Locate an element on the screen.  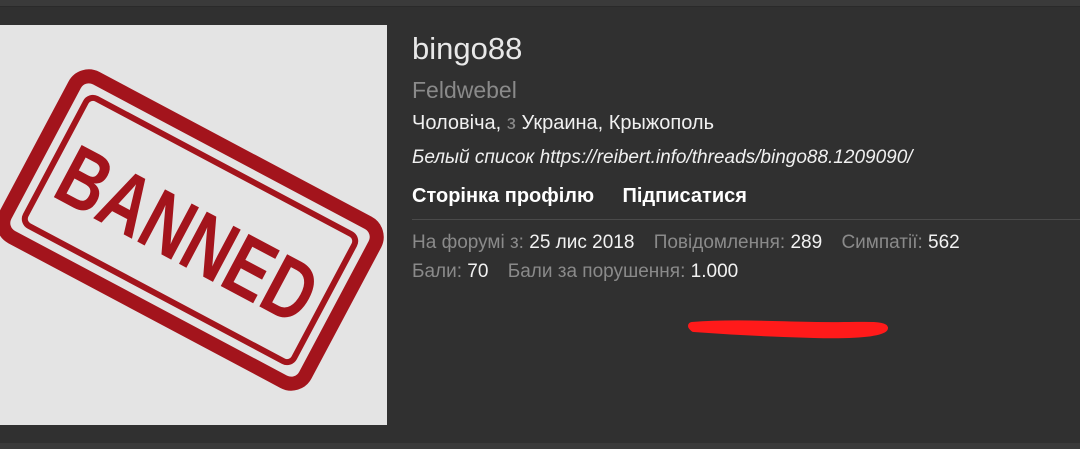
stat-points-value: 70 is located at coordinates (478, 271).